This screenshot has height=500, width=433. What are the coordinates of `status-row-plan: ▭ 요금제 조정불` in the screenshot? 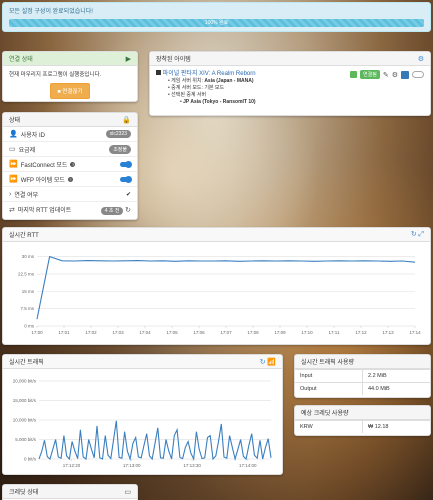 It's located at (70, 149).